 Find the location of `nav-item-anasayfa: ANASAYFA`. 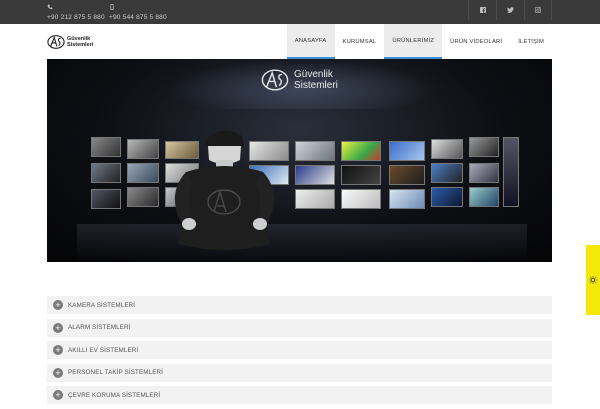

nav-item-anasayfa: ANASAYFA is located at coordinates (311, 41).